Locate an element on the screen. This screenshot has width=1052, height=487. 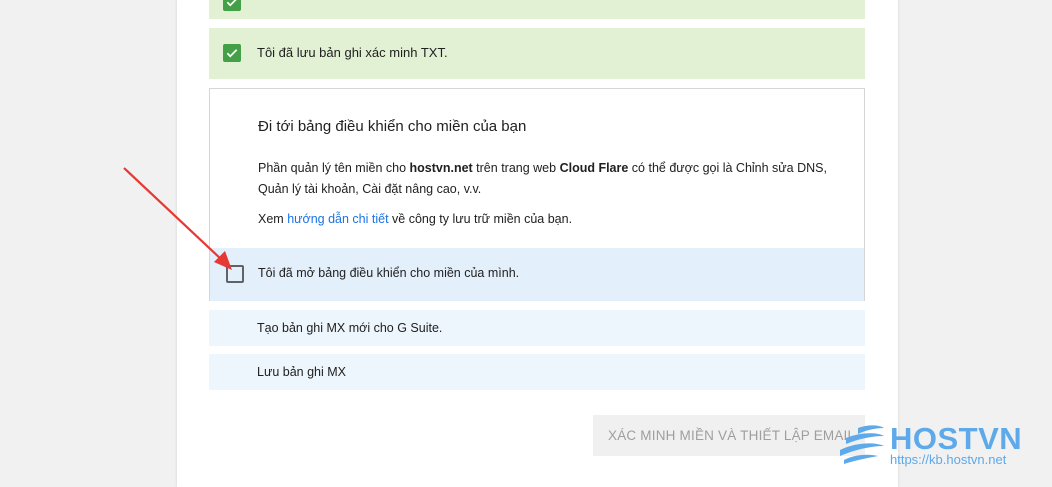
step-label: Tạo bản ghi MX mới cho G Suite. is located at coordinates (350, 328).